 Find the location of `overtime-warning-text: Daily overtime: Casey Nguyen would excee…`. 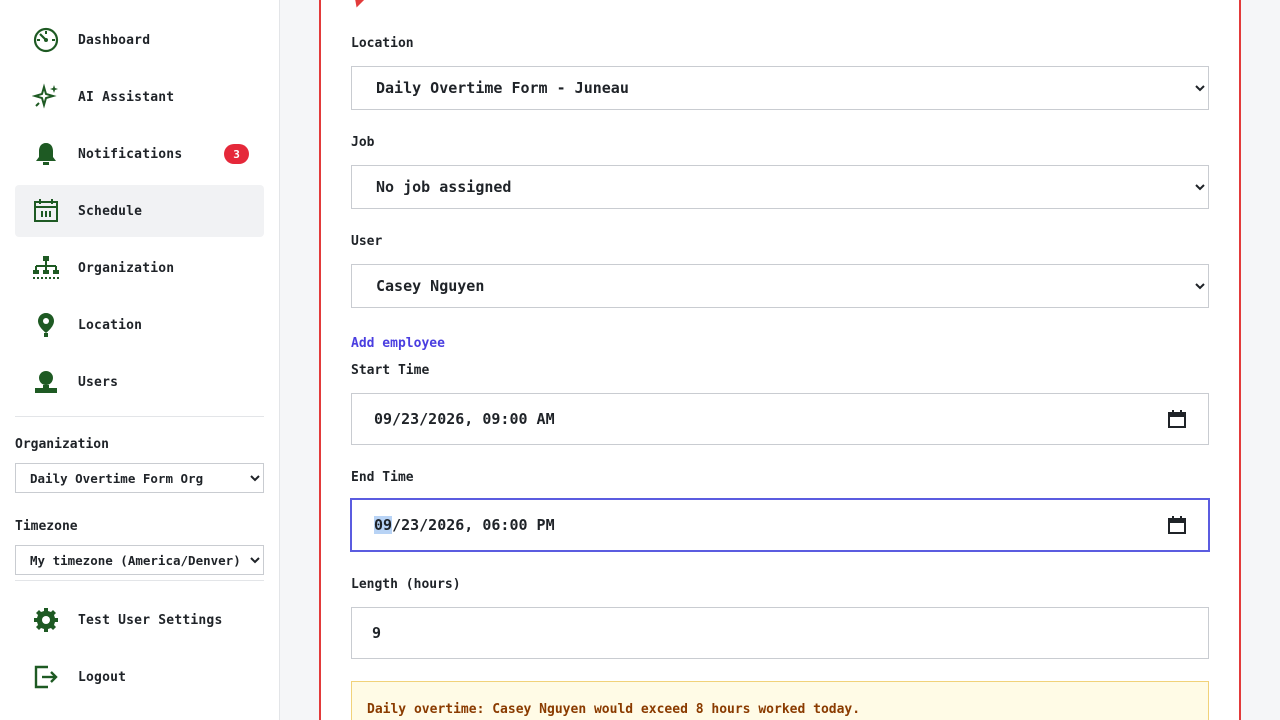

overtime-warning-text: Daily overtime: Casey Nguyen would excee… is located at coordinates (614, 709).